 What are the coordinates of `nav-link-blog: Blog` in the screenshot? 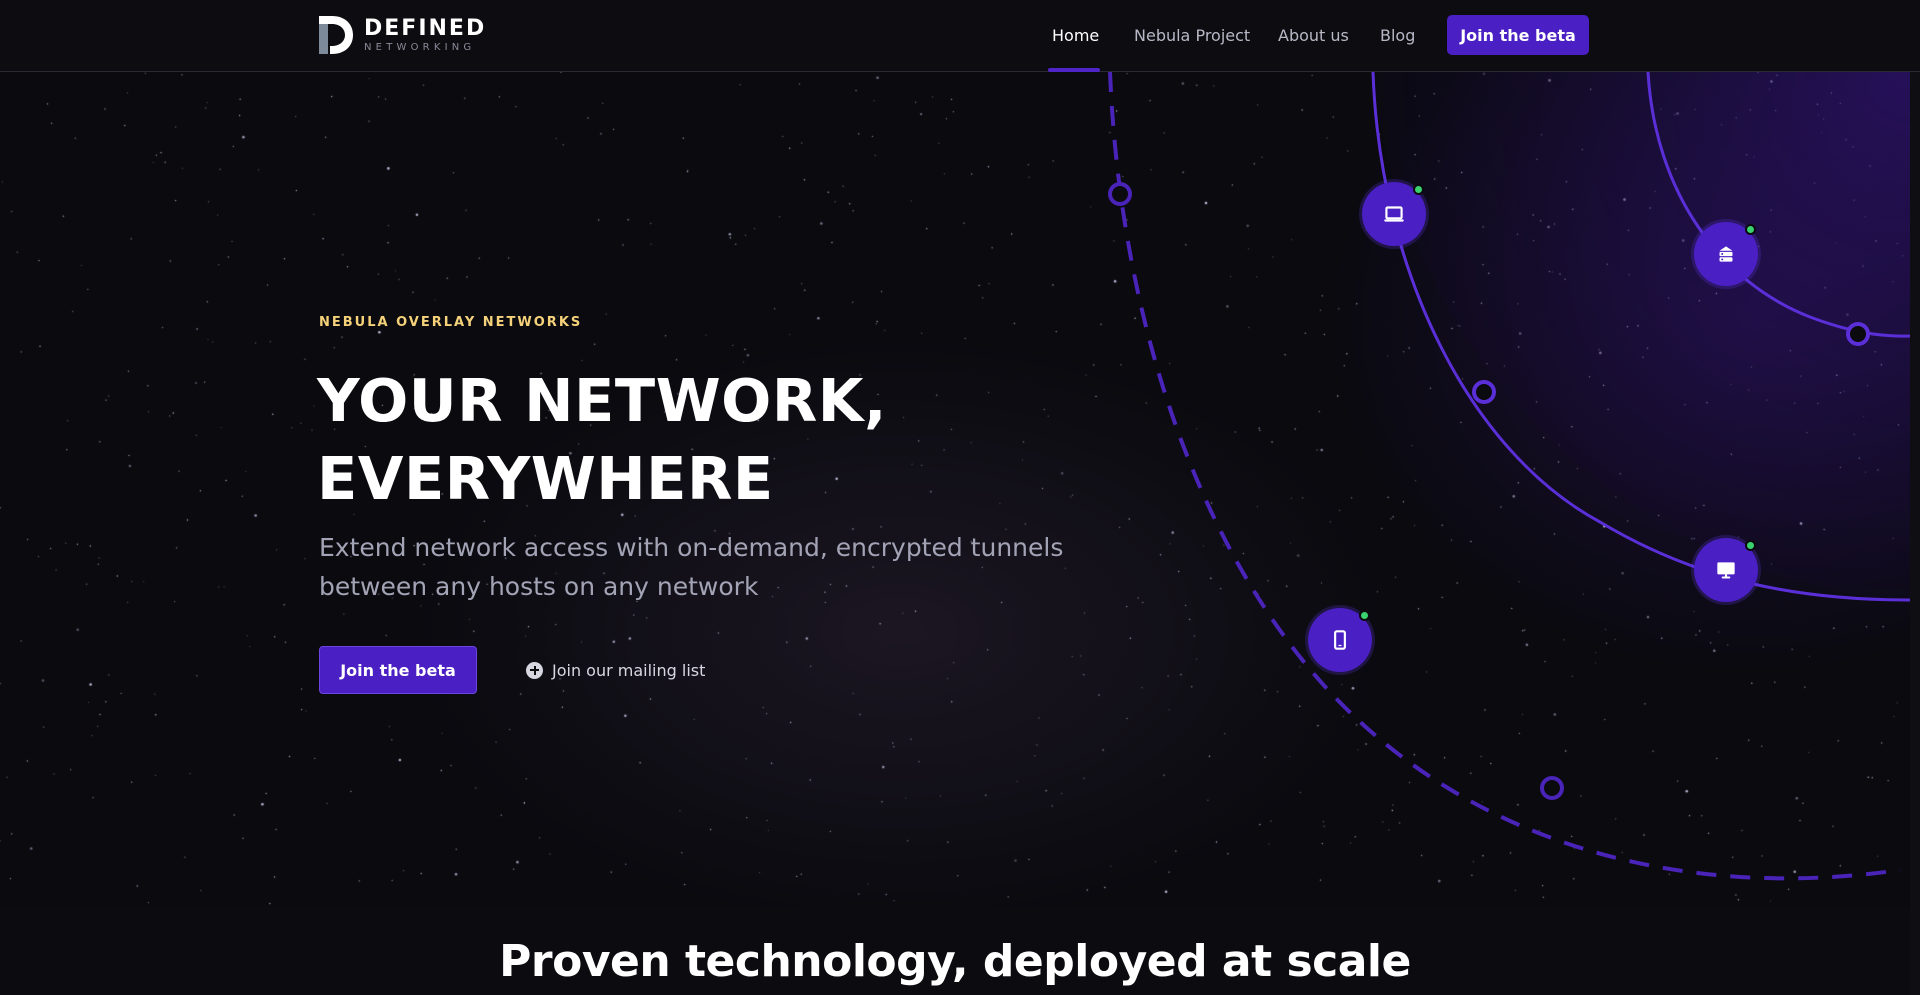 It's located at (1397, 36).